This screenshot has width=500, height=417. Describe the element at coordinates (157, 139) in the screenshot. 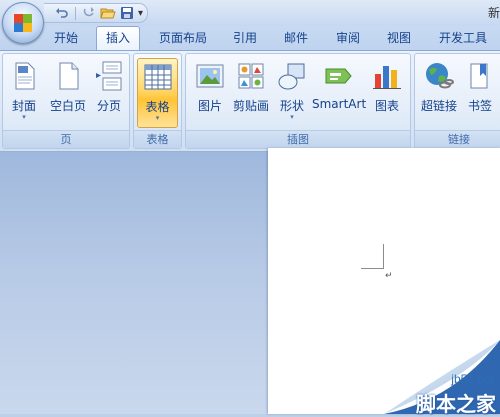

I see `tables-group-label: 表格` at that location.